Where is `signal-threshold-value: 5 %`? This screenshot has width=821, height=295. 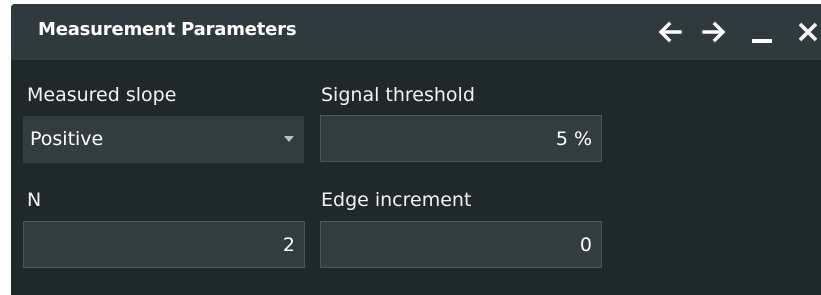
signal-threshold-value: 5 % is located at coordinates (573, 139).